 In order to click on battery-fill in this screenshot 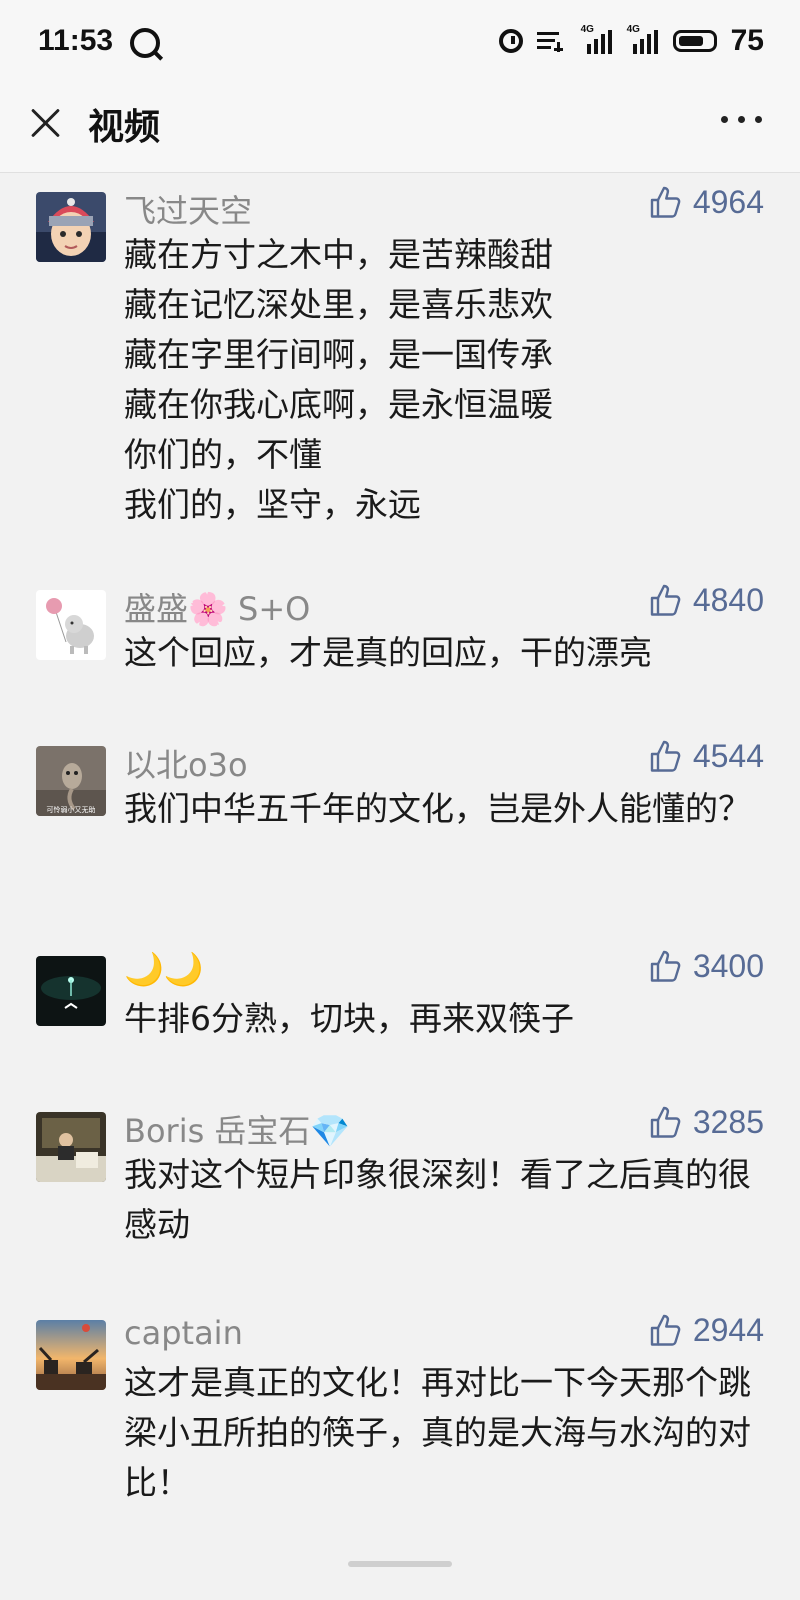, I will do `click(690, 41)`.